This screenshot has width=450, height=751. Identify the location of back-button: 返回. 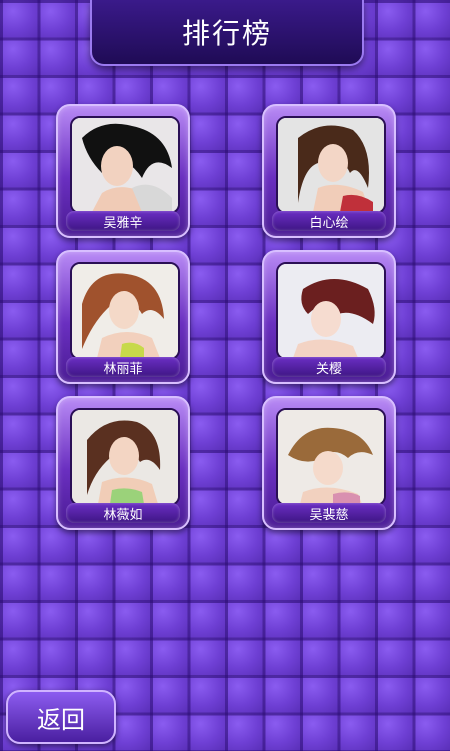
(61, 717).